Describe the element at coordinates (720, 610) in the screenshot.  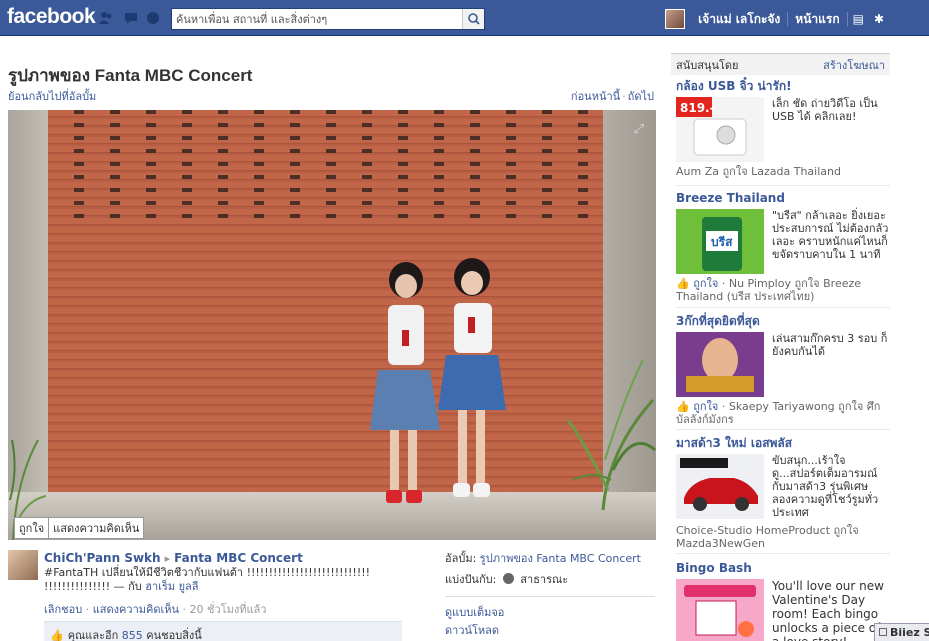
I see `ad-image-bingo` at that location.